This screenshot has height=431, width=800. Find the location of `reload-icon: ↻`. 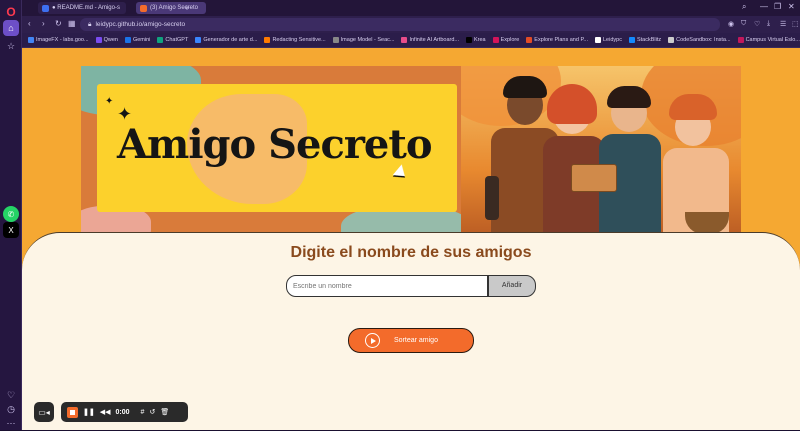

reload-icon: ↻ is located at coordinates (58, 23).